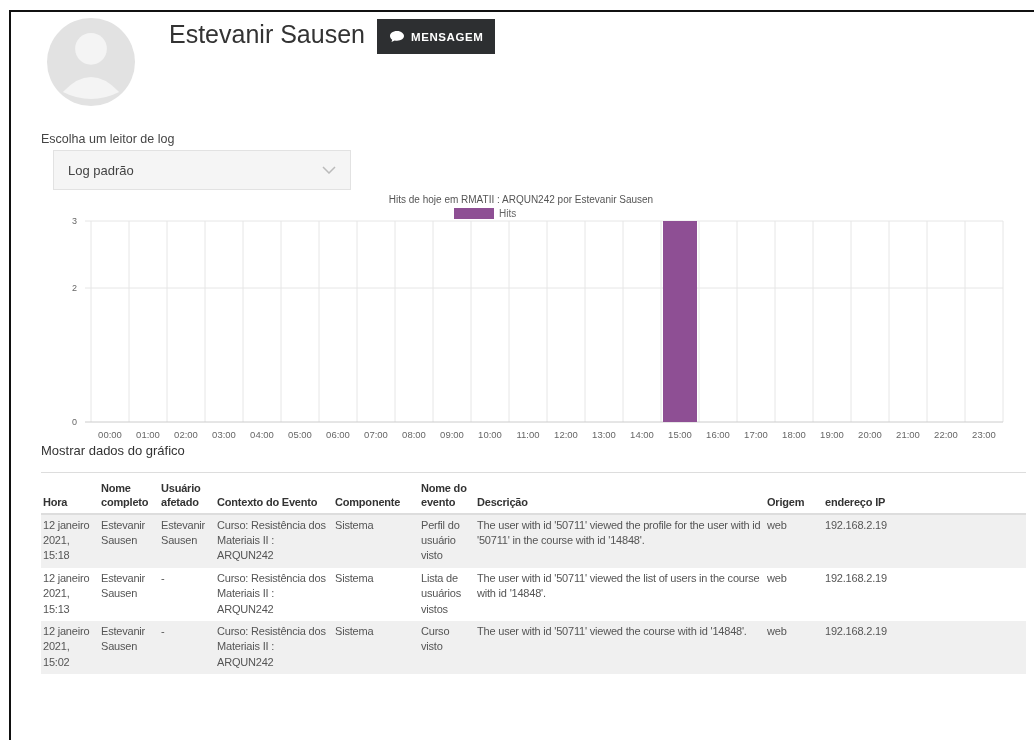 This screenshot has width=1034, height=742. What do you see at coordinates (566, 434) in the screenshot?
I see `x-tick-label: 12:00` at bounding box center [566, 434].